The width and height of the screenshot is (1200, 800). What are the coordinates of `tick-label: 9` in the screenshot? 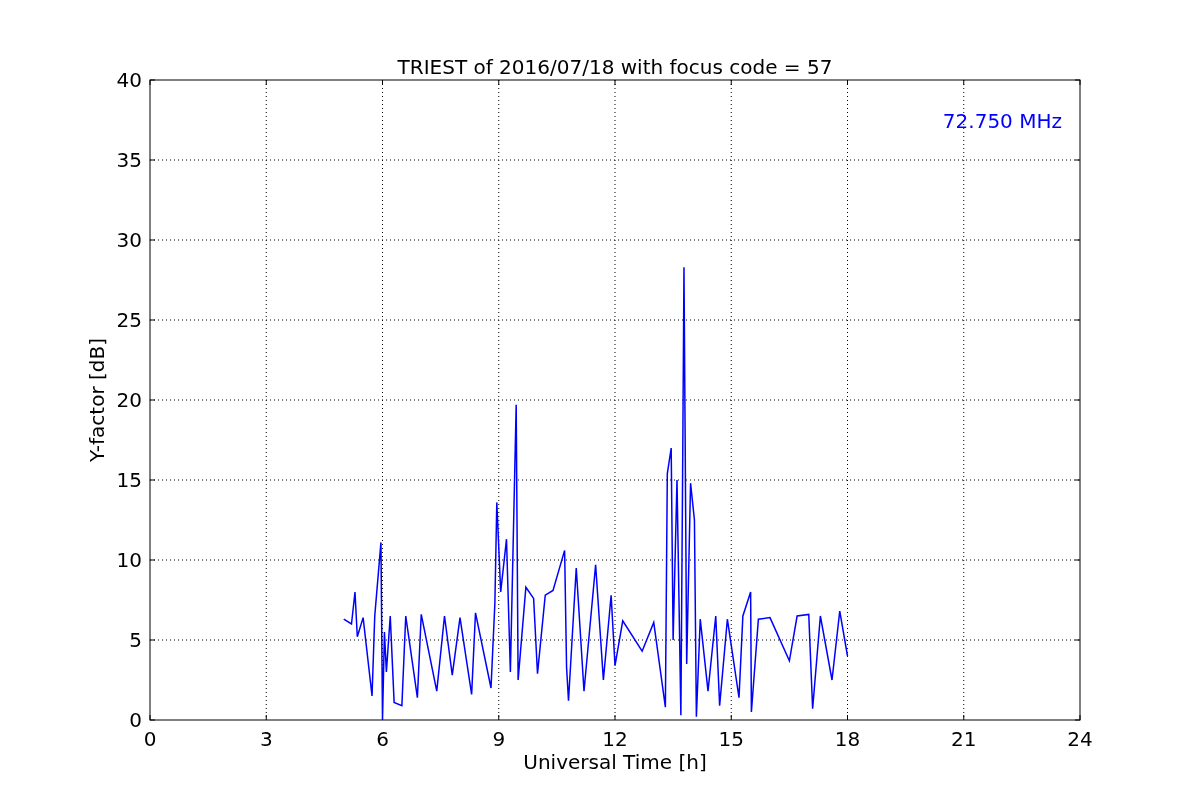 It's located at (499, 739).